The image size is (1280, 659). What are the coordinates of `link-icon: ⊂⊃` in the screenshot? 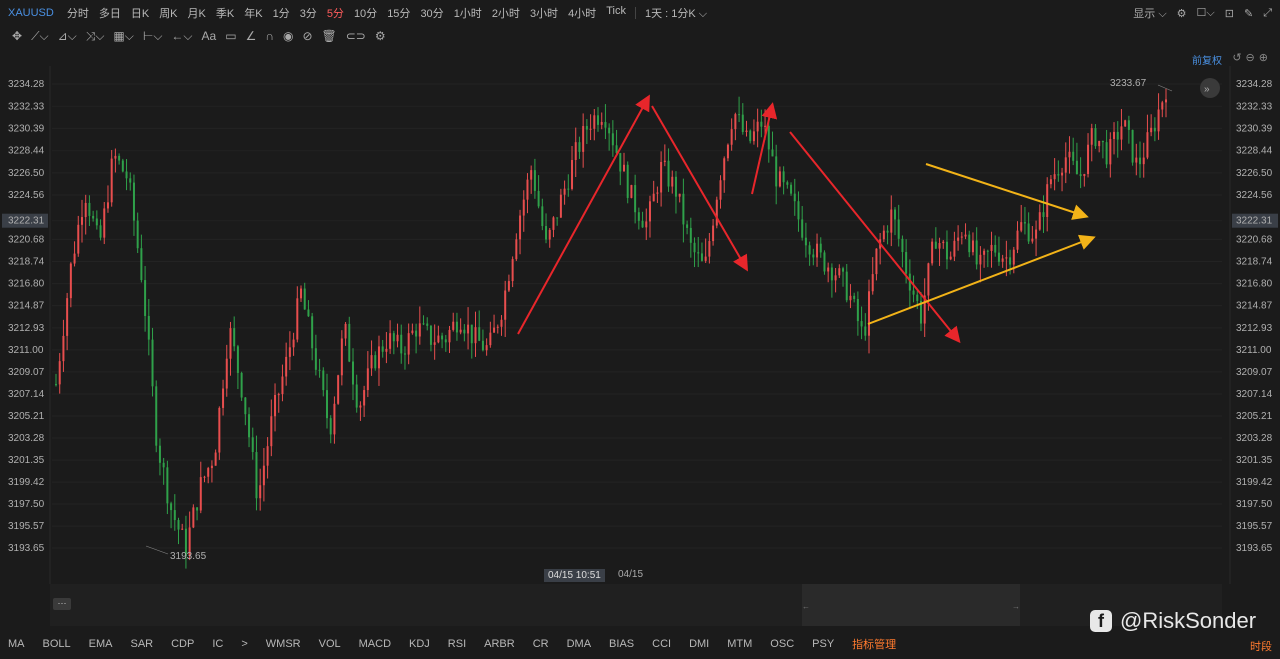 It's located at (356, 36).